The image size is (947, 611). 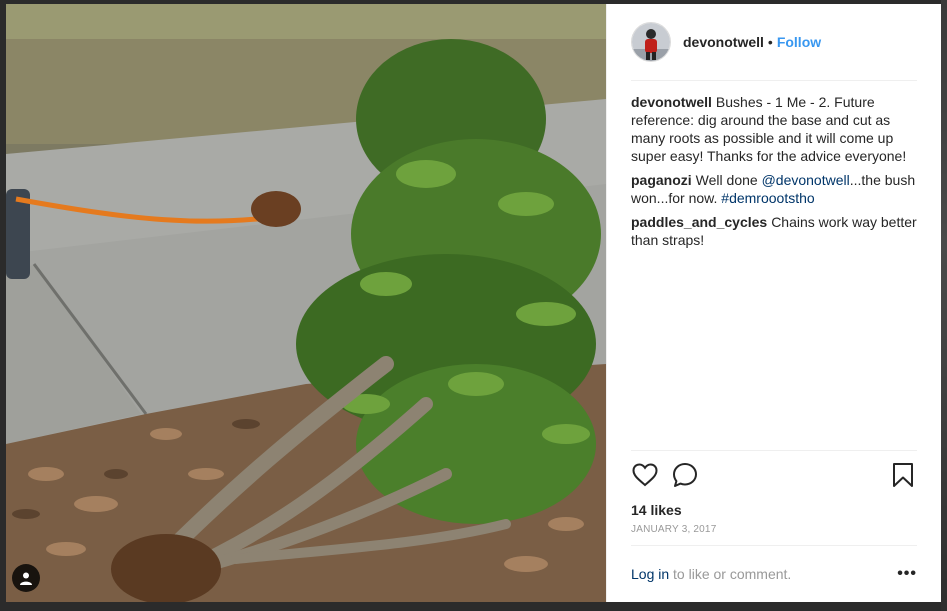 I want to click on login-text: Log in to like or comment., so click(x=711, y=574).